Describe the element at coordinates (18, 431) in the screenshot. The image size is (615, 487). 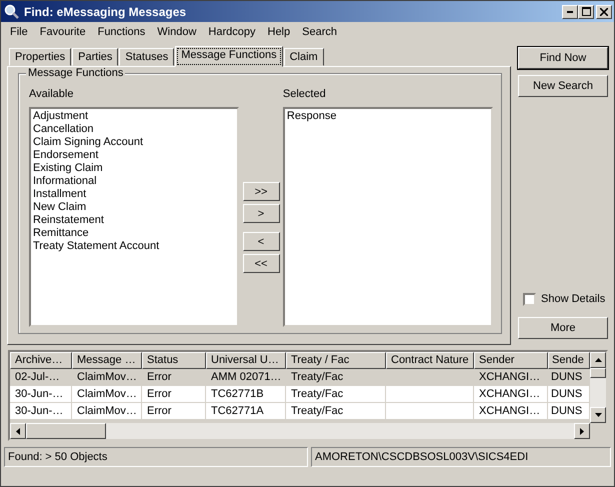
I see `scroll-left-icon` at that location.